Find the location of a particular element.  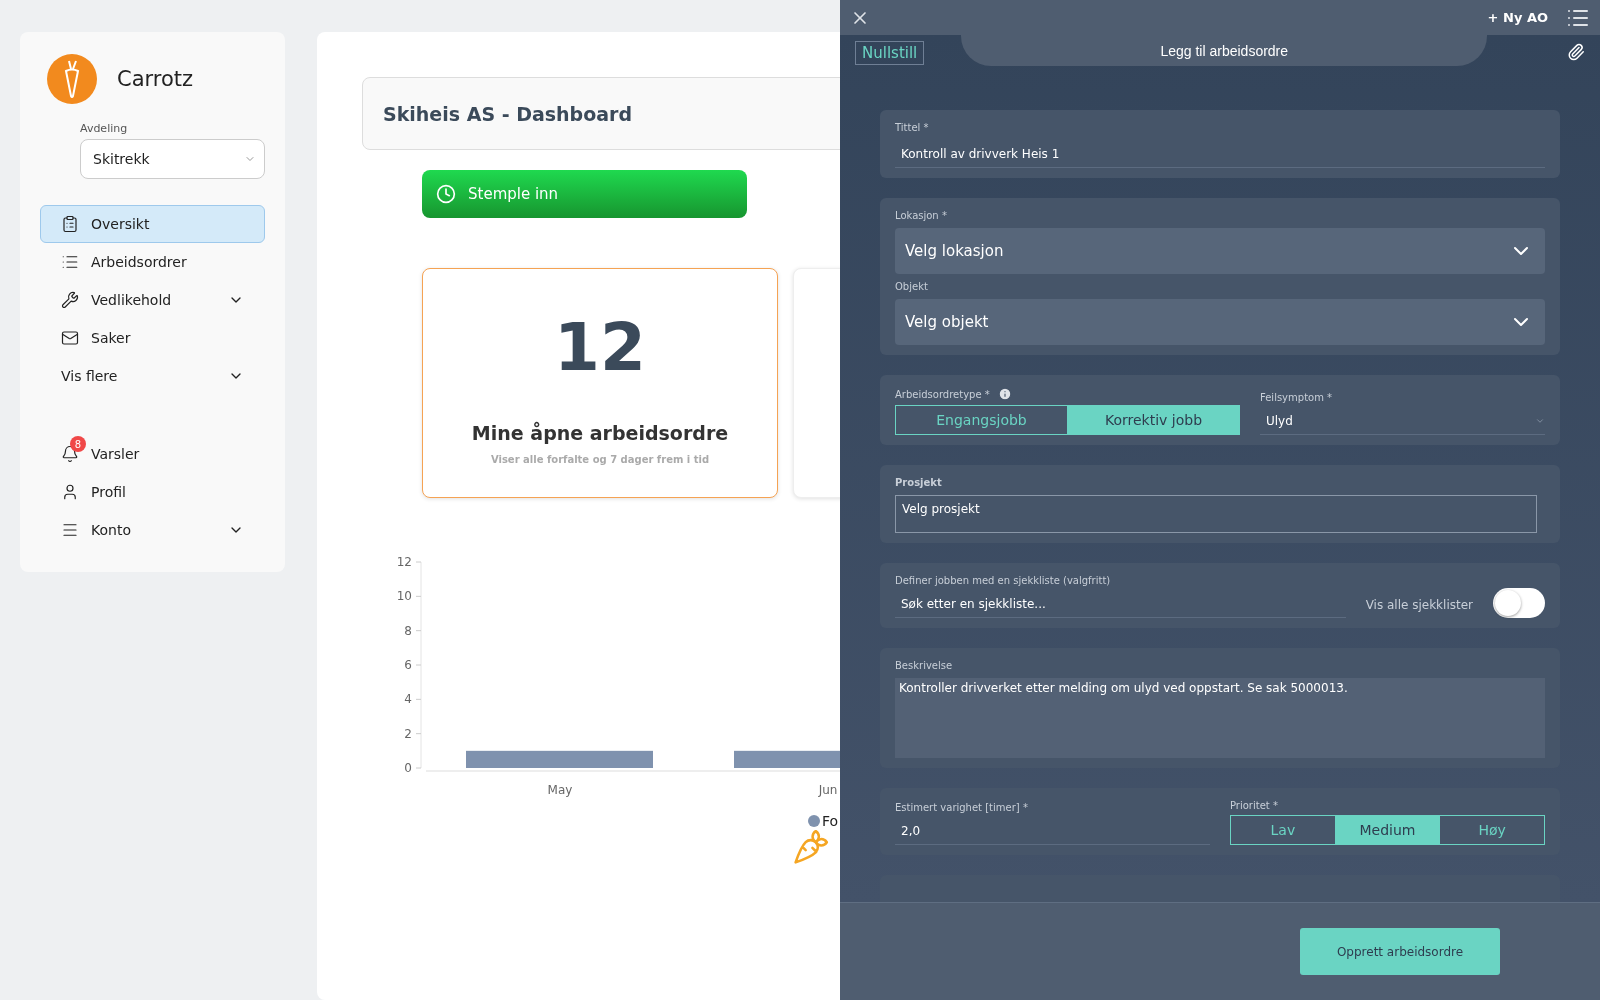

segment-option: Medium is located at coordinates (1388, 830).